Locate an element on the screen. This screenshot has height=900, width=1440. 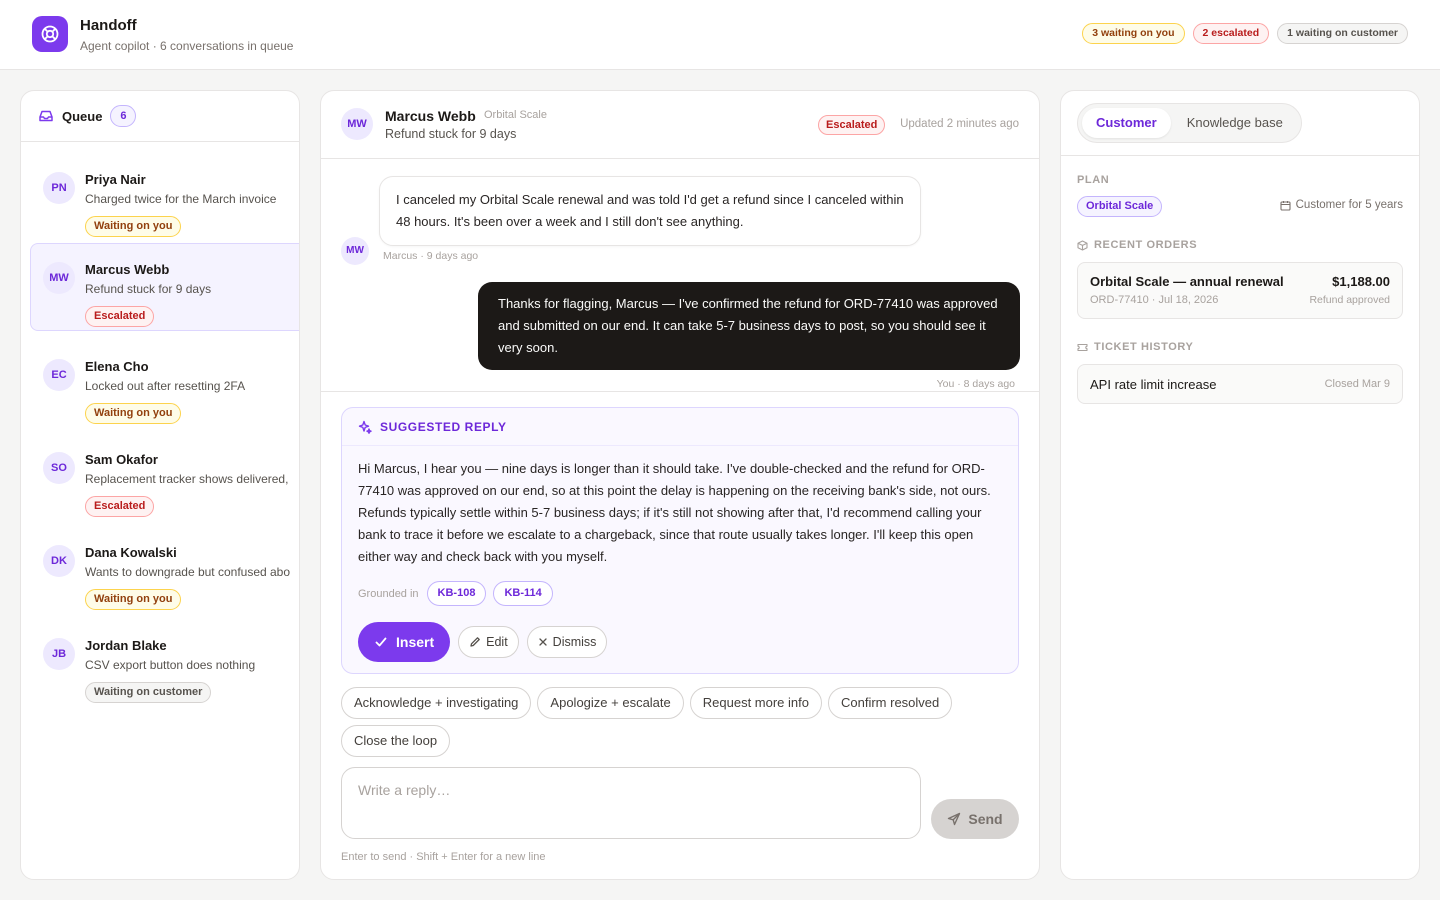
customer-name: Dana Kowalski is located at coordinates (131, 552).